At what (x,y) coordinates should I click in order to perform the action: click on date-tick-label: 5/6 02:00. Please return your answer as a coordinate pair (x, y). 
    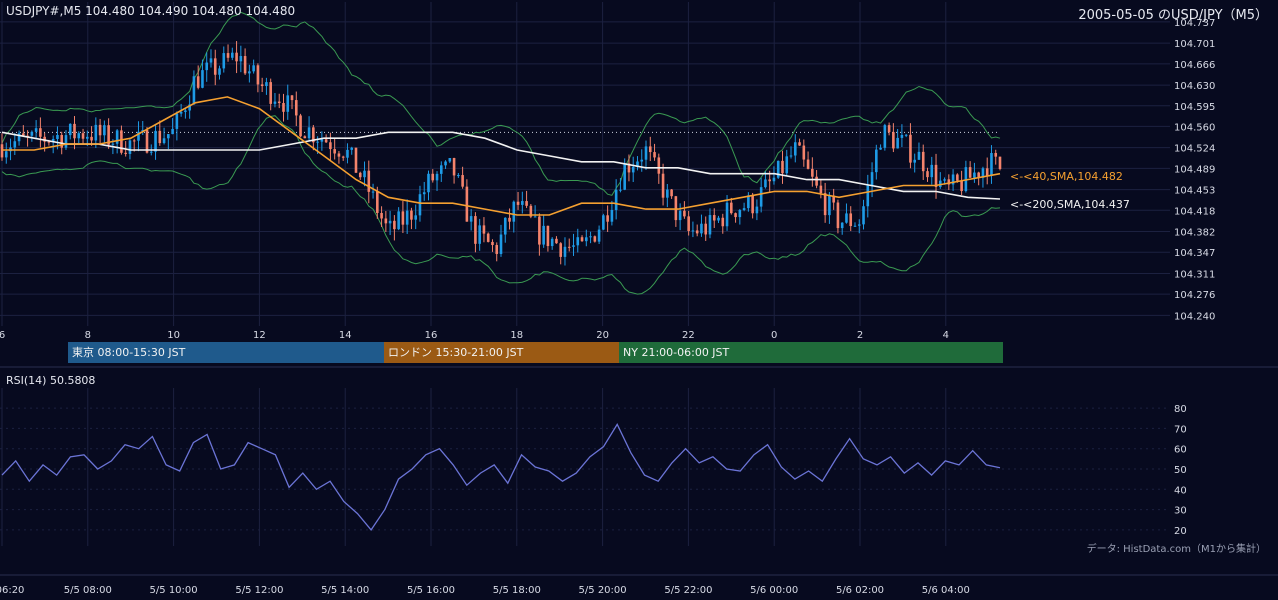
    Looking at the image, I should click on (860, 590).